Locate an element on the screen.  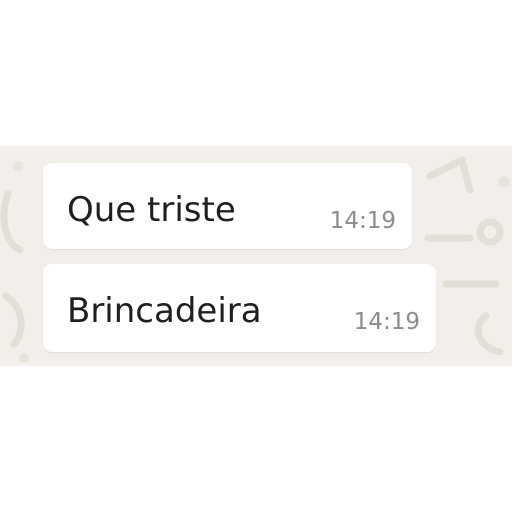
message-bubble: Que triste 14:19 is located at coordinates (227, 206).